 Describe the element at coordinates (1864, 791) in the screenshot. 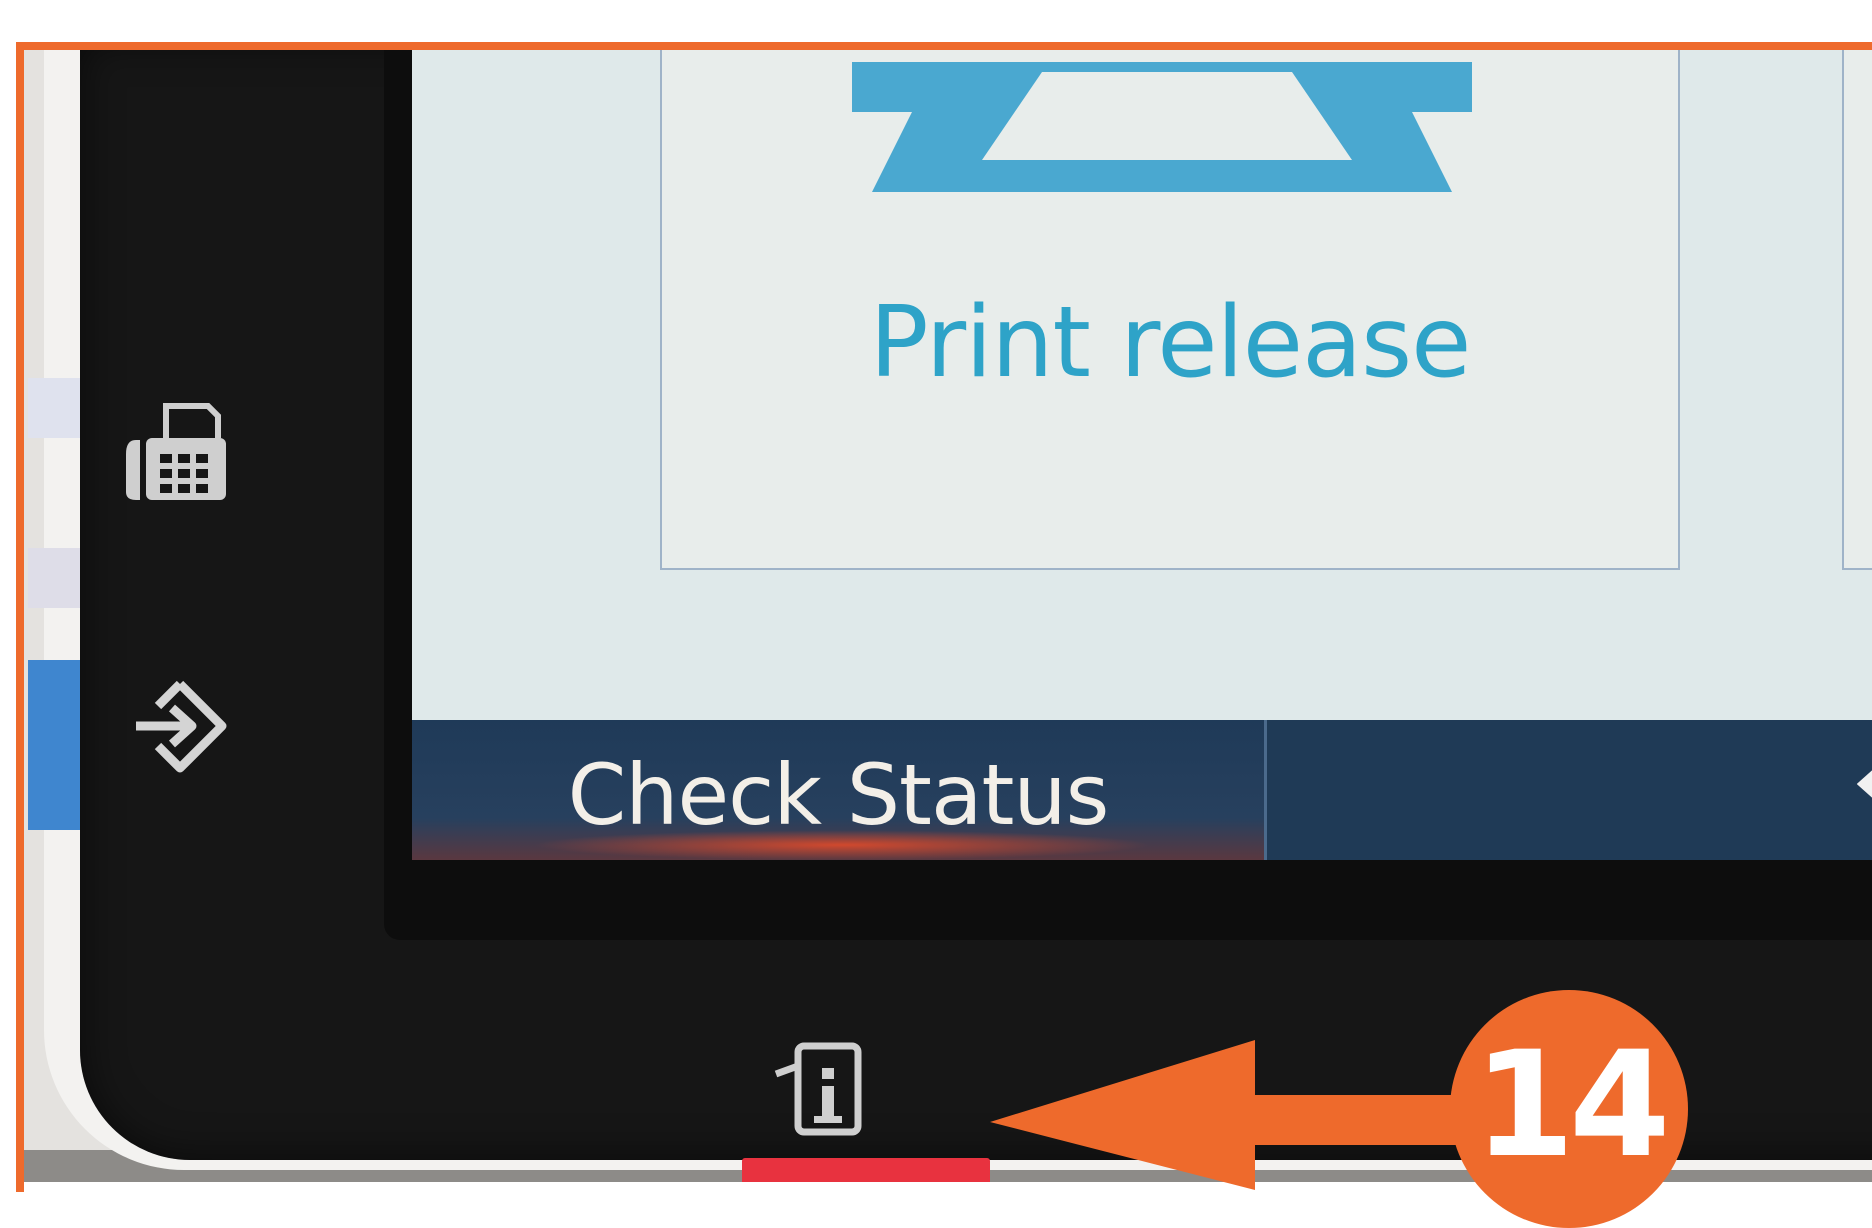

I see `back-arrow-icon` at that location.